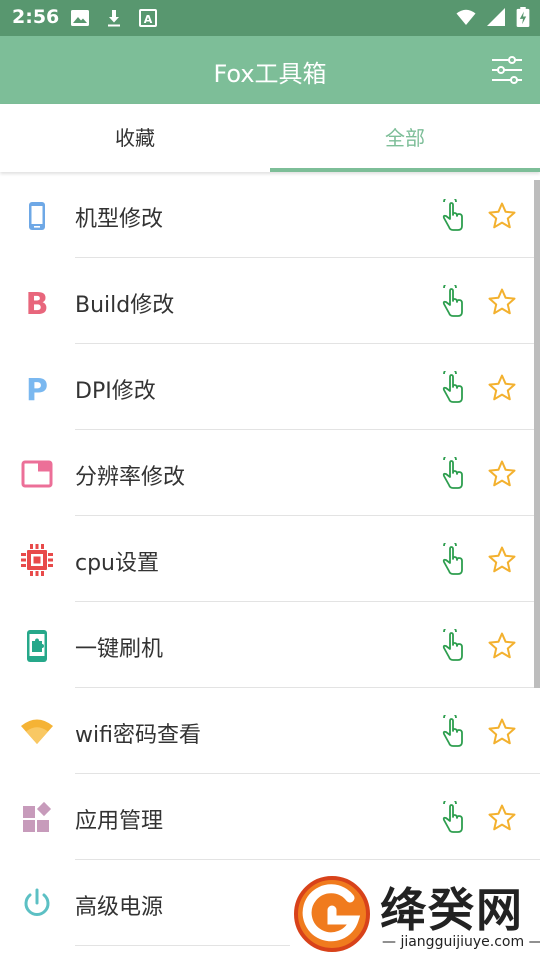 This screenshot has width=540, height=960. I want to click on letter-b-icon: B, so click(37, 303).